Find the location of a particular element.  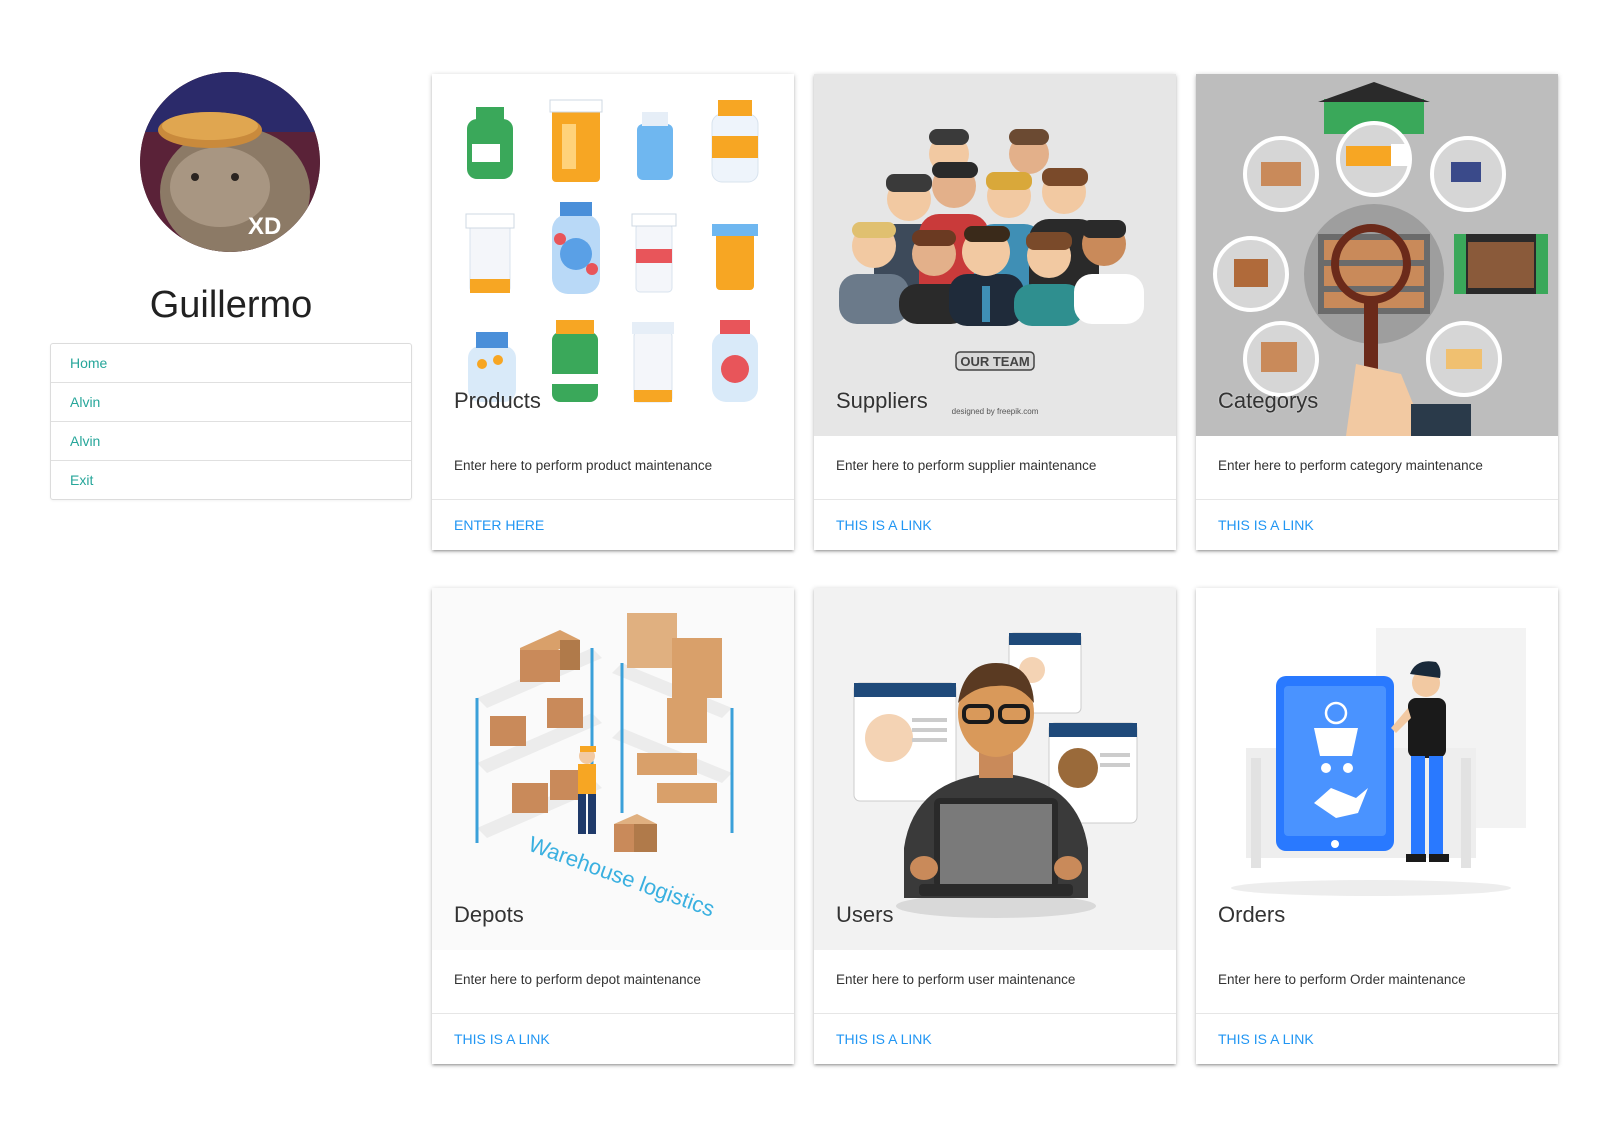

menu-item-exit: Exit is located at coordinates (231, 480).